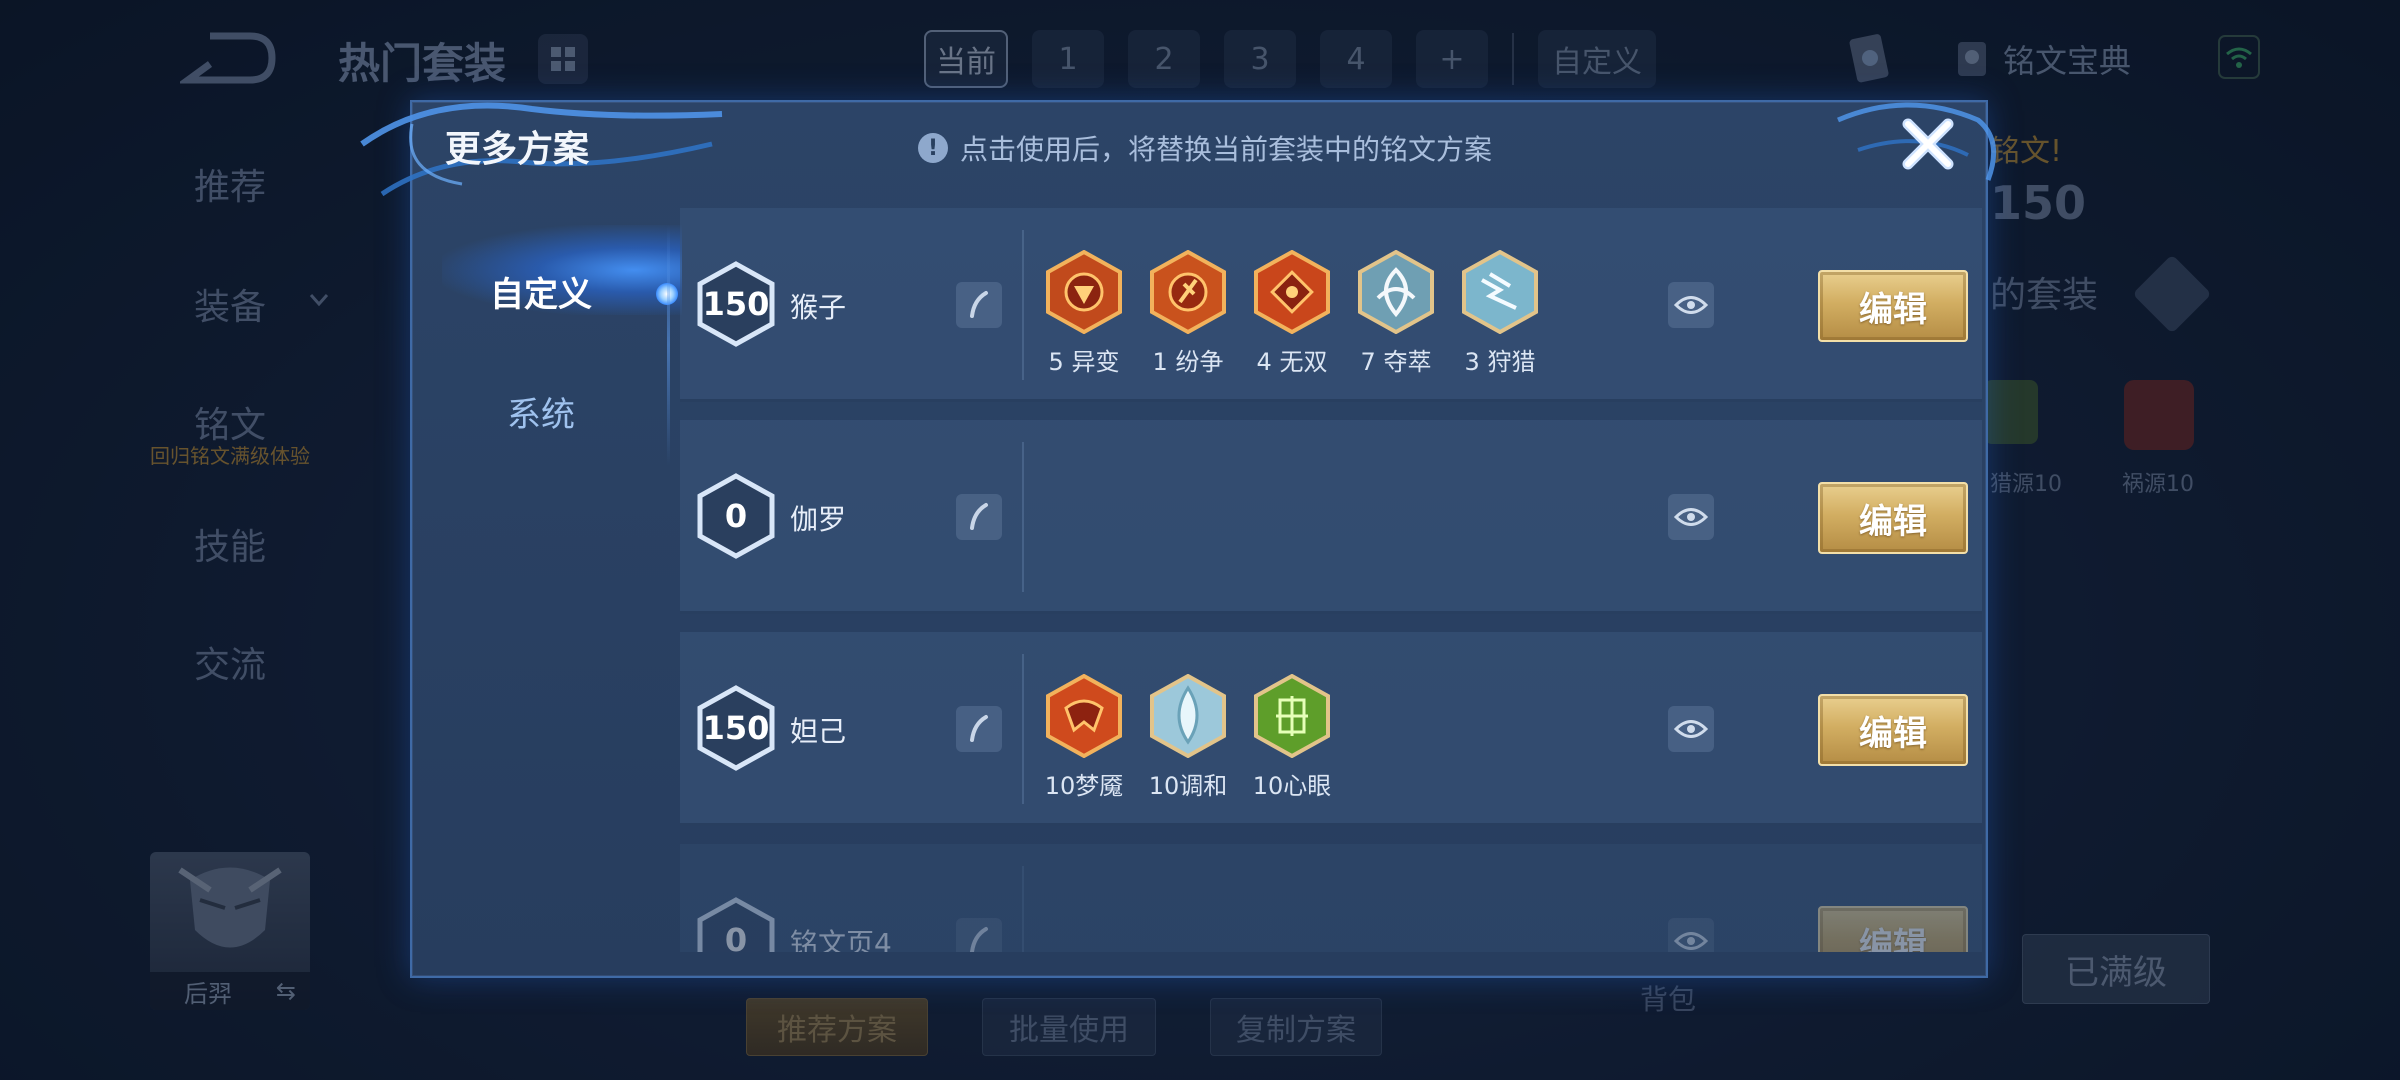  I want to click on tab-separator, so click(1513, 59).